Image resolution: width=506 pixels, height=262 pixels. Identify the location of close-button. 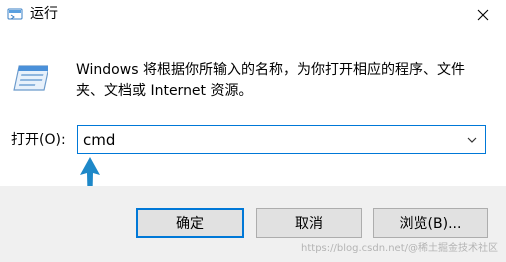
(483, 15).